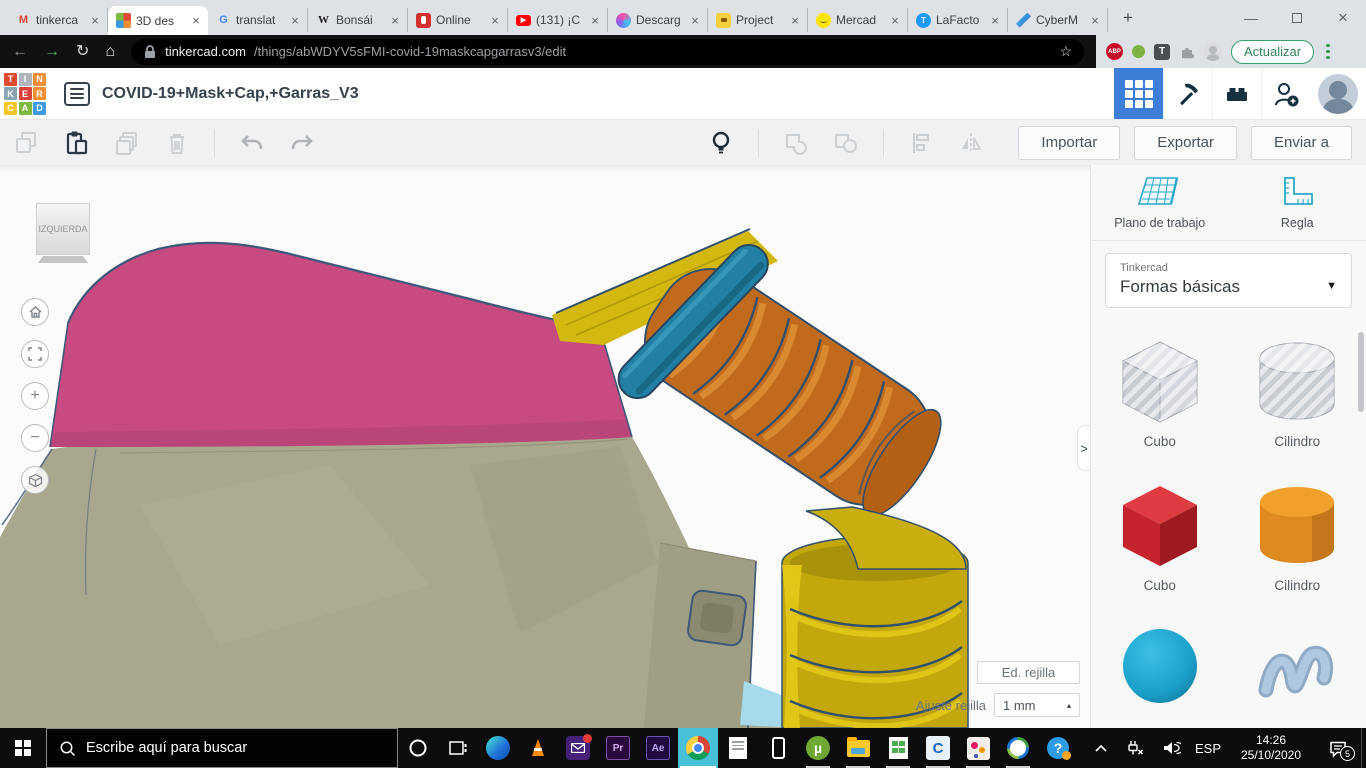  What do you see at coordinates (110, 51) in the screenshot?
I see `home-button: ⌂` at bounding box center [110, 51].